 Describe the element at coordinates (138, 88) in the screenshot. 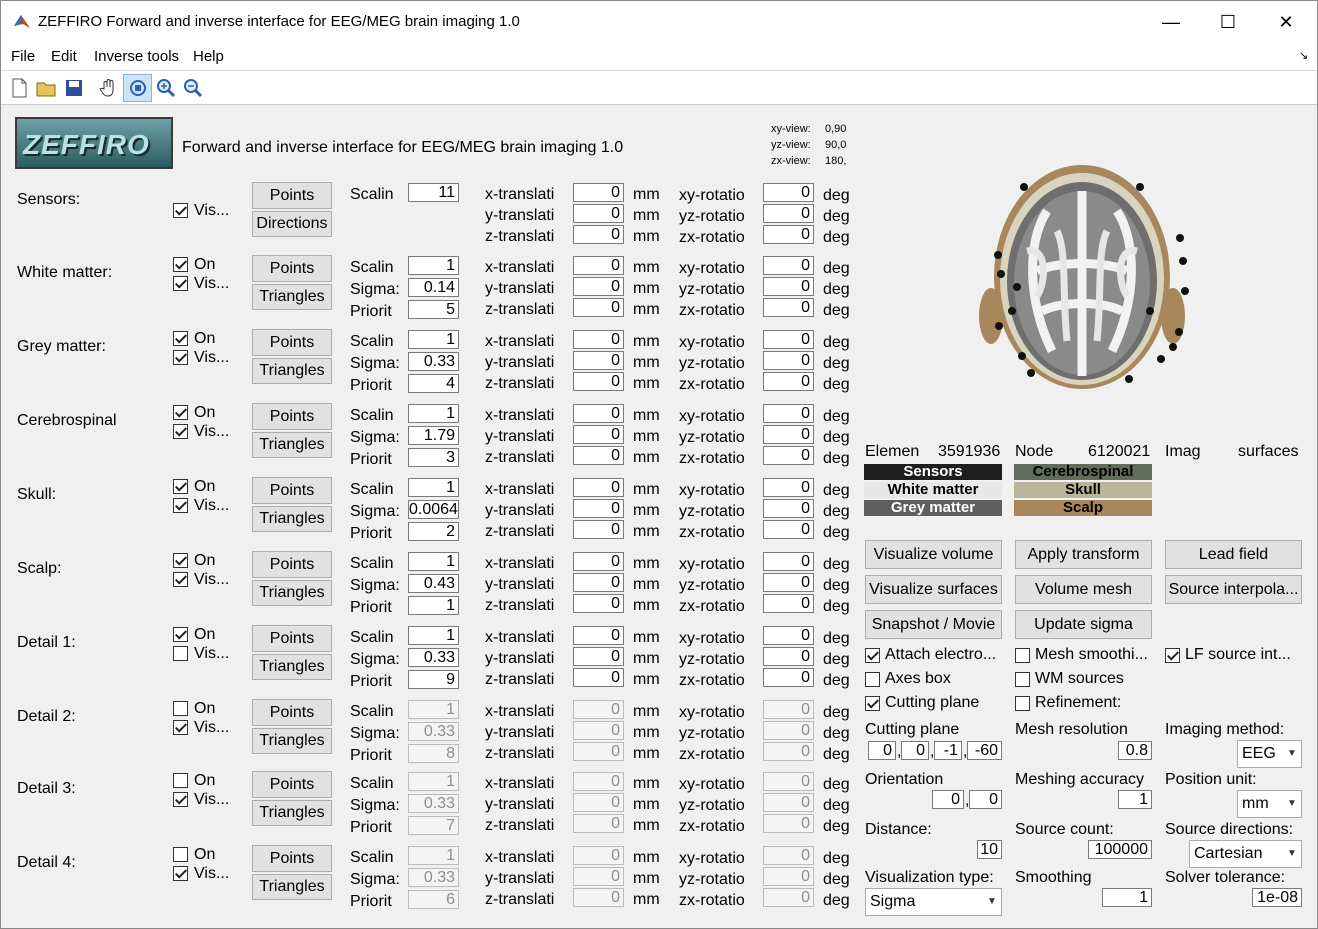

I see `rotate-3d-icon` at that location.